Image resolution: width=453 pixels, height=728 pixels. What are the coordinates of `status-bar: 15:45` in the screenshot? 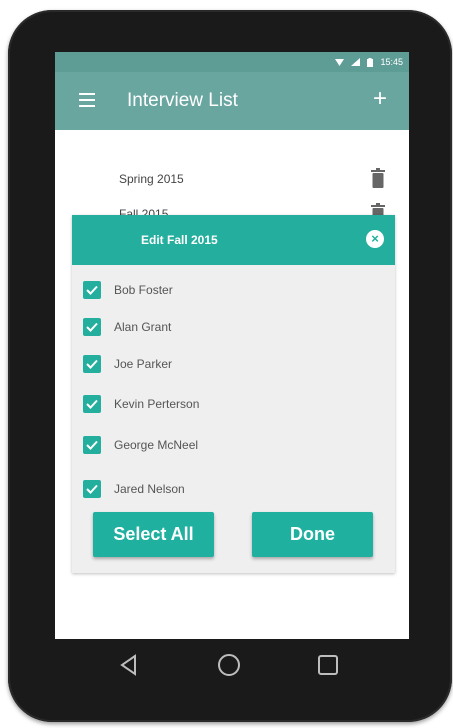 It's located at (232, 62).